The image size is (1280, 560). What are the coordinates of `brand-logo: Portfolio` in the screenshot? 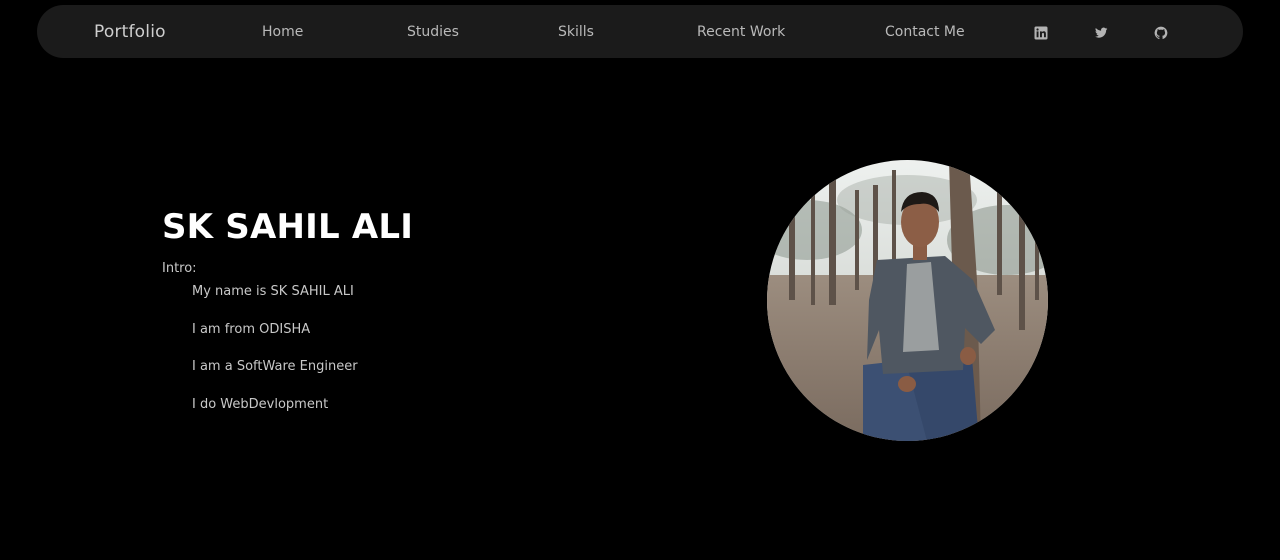 It's located at (130, 32).